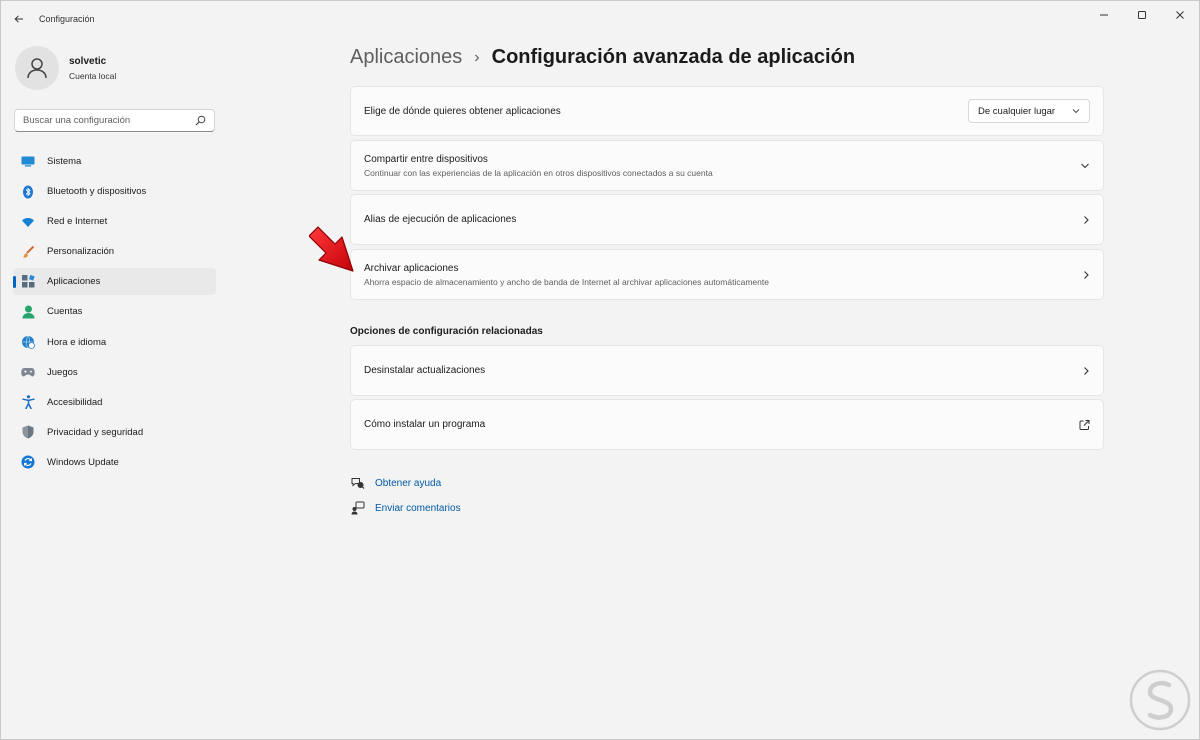  I want to click on setting-title: Desinstalar actualizaciones, so click(425, 370).